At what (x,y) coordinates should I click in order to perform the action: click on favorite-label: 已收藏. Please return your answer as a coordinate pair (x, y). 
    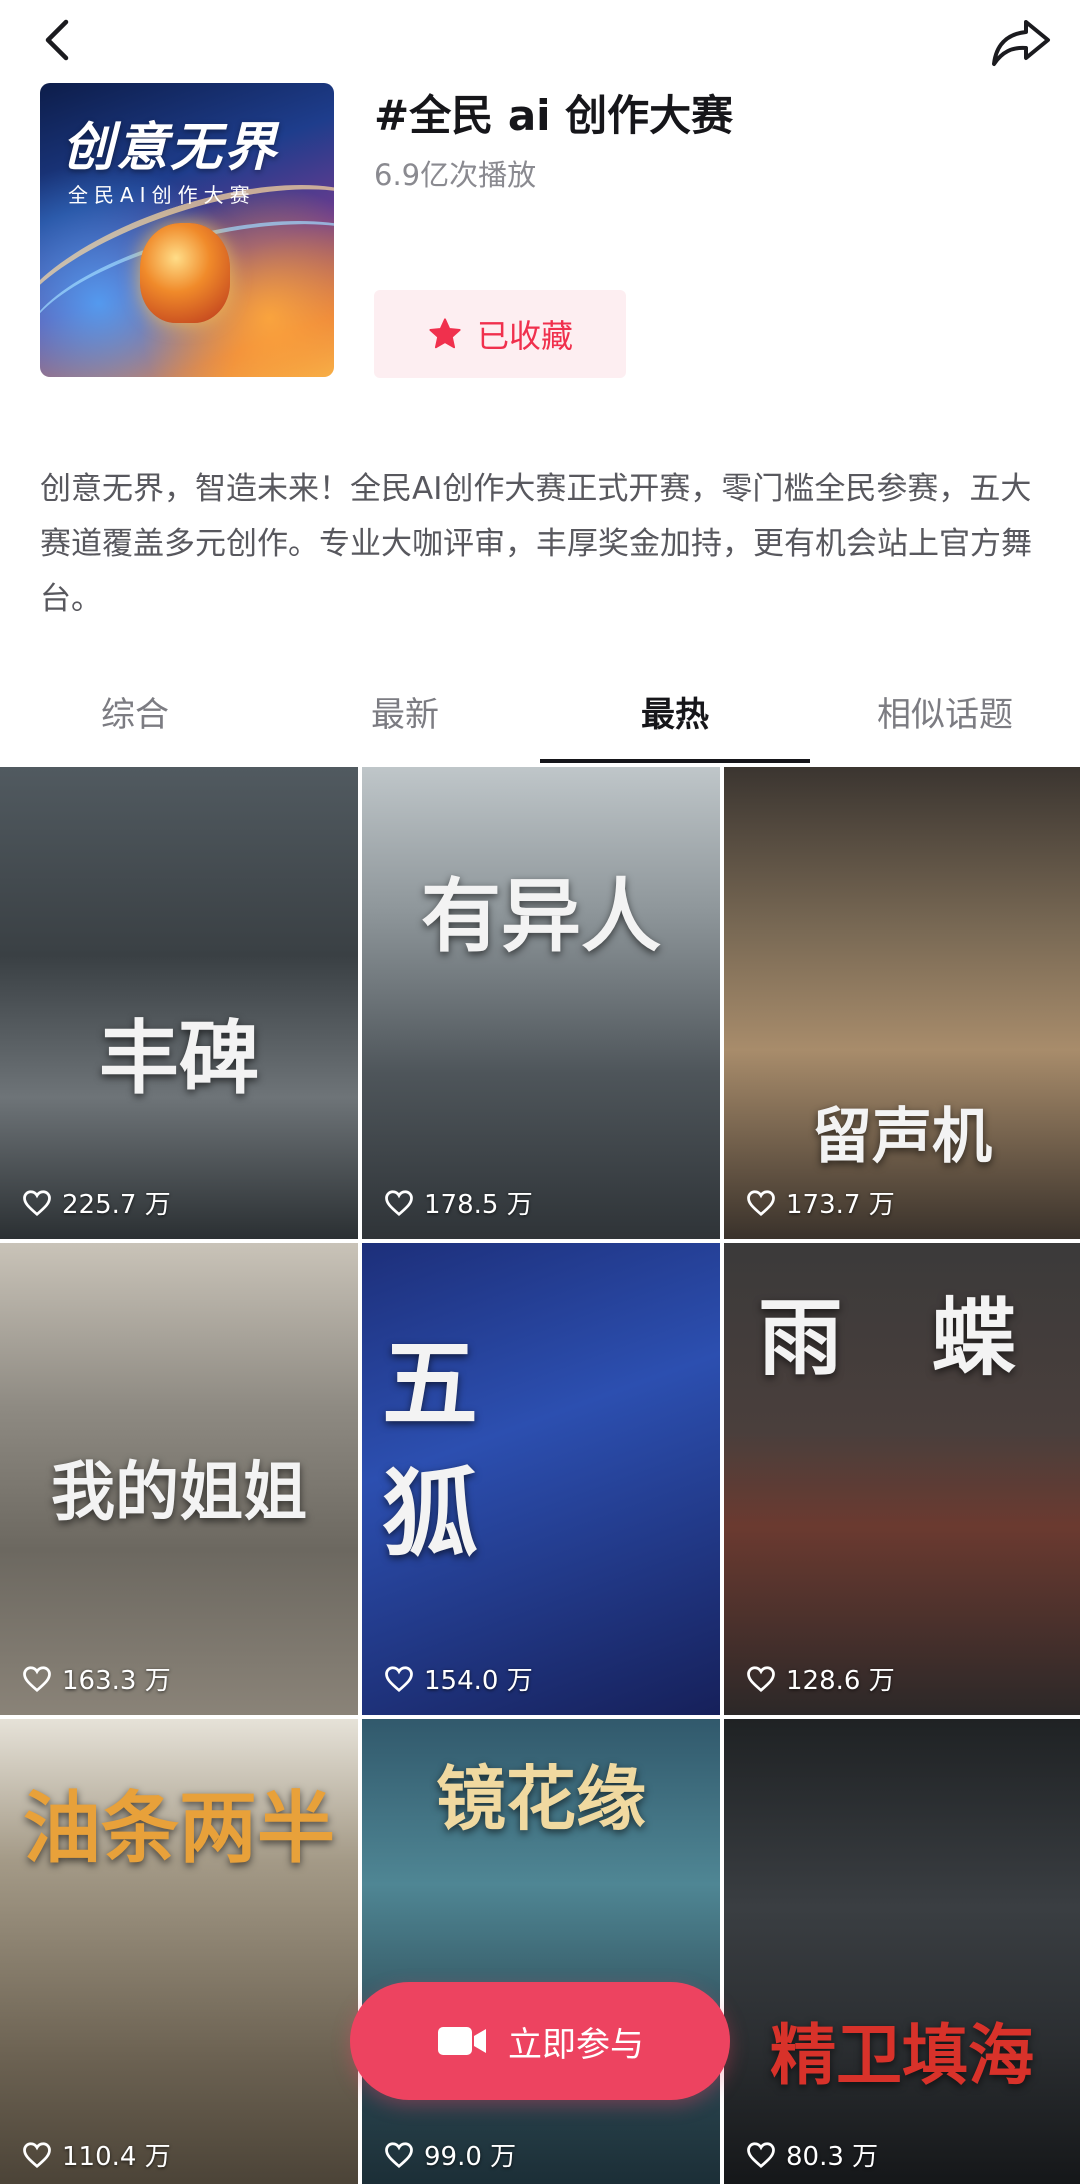
    Looking at the image, I should click on (524, 336).